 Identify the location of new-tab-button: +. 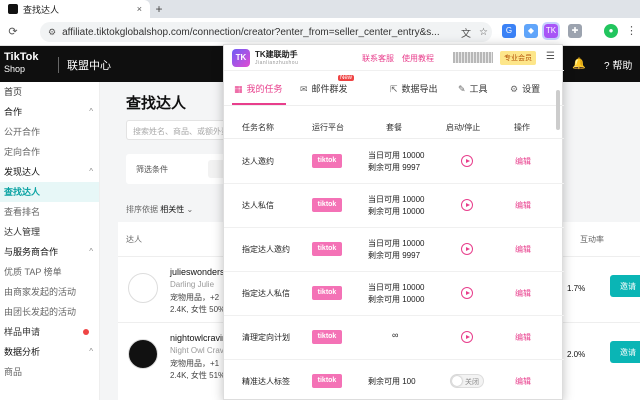
(159, 9).